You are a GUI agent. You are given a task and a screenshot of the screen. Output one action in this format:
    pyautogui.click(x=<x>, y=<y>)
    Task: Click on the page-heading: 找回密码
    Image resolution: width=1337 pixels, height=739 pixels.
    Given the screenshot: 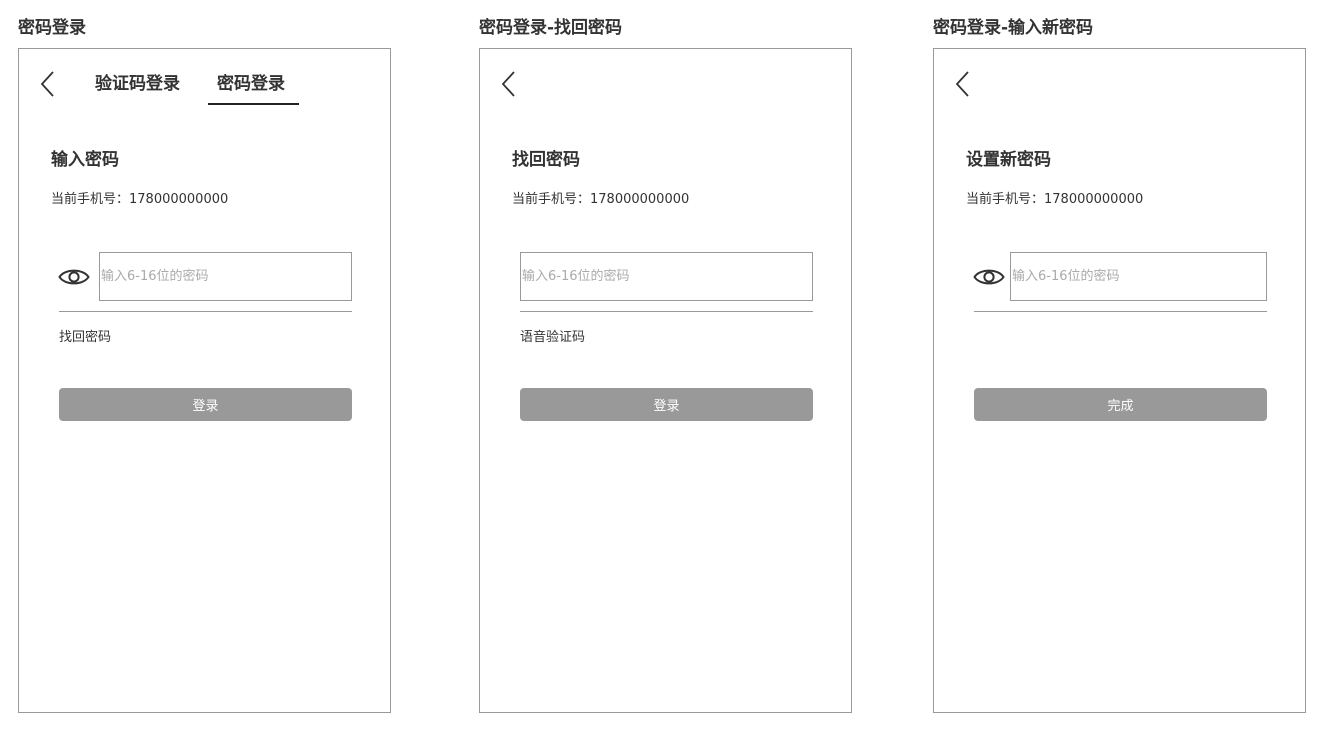 What is the action you would take?
    pyautogui.click(x=546, y=160)
    